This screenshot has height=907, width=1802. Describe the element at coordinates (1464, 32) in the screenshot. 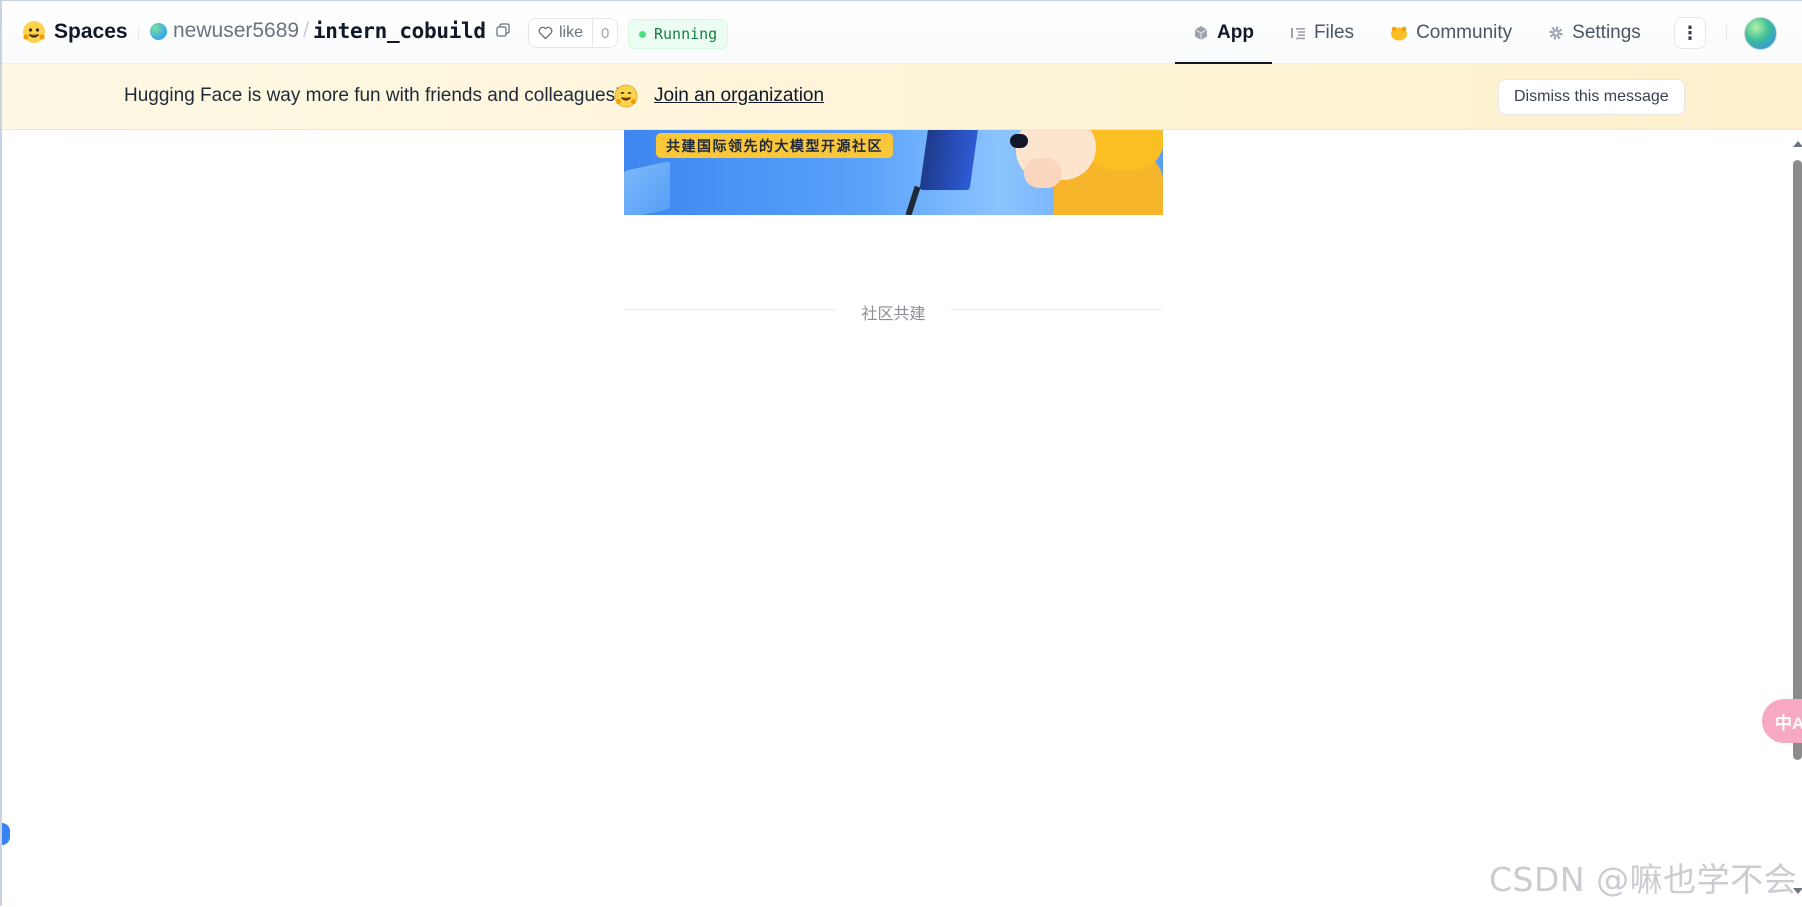

I see `tab-community-label: Community` at that location.